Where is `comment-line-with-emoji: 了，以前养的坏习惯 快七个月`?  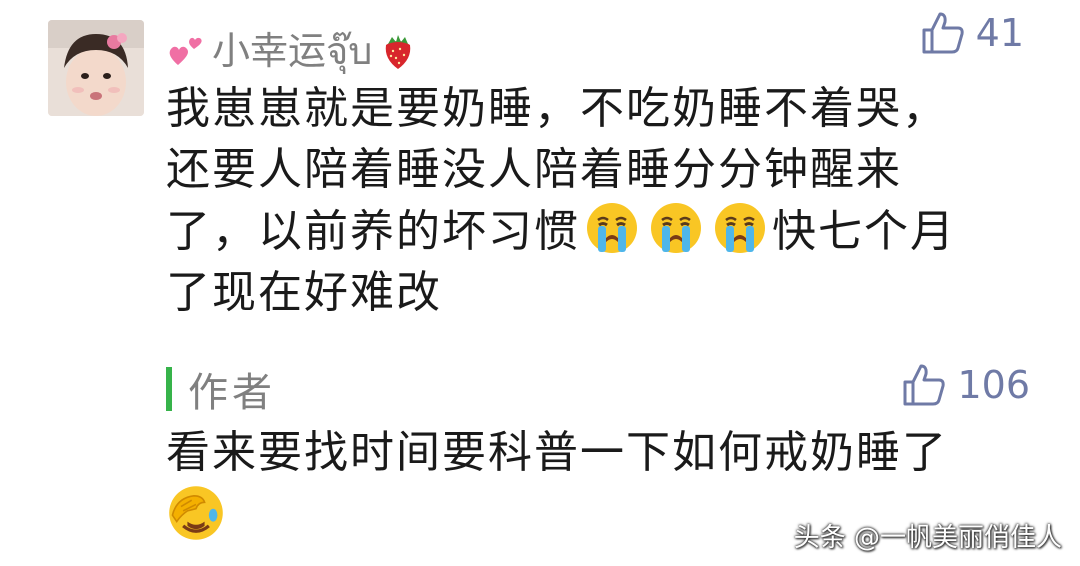
comment-line-with-emoji: 了，以前养的坏习惯 快七个月 is located at coordinates (596, 231).